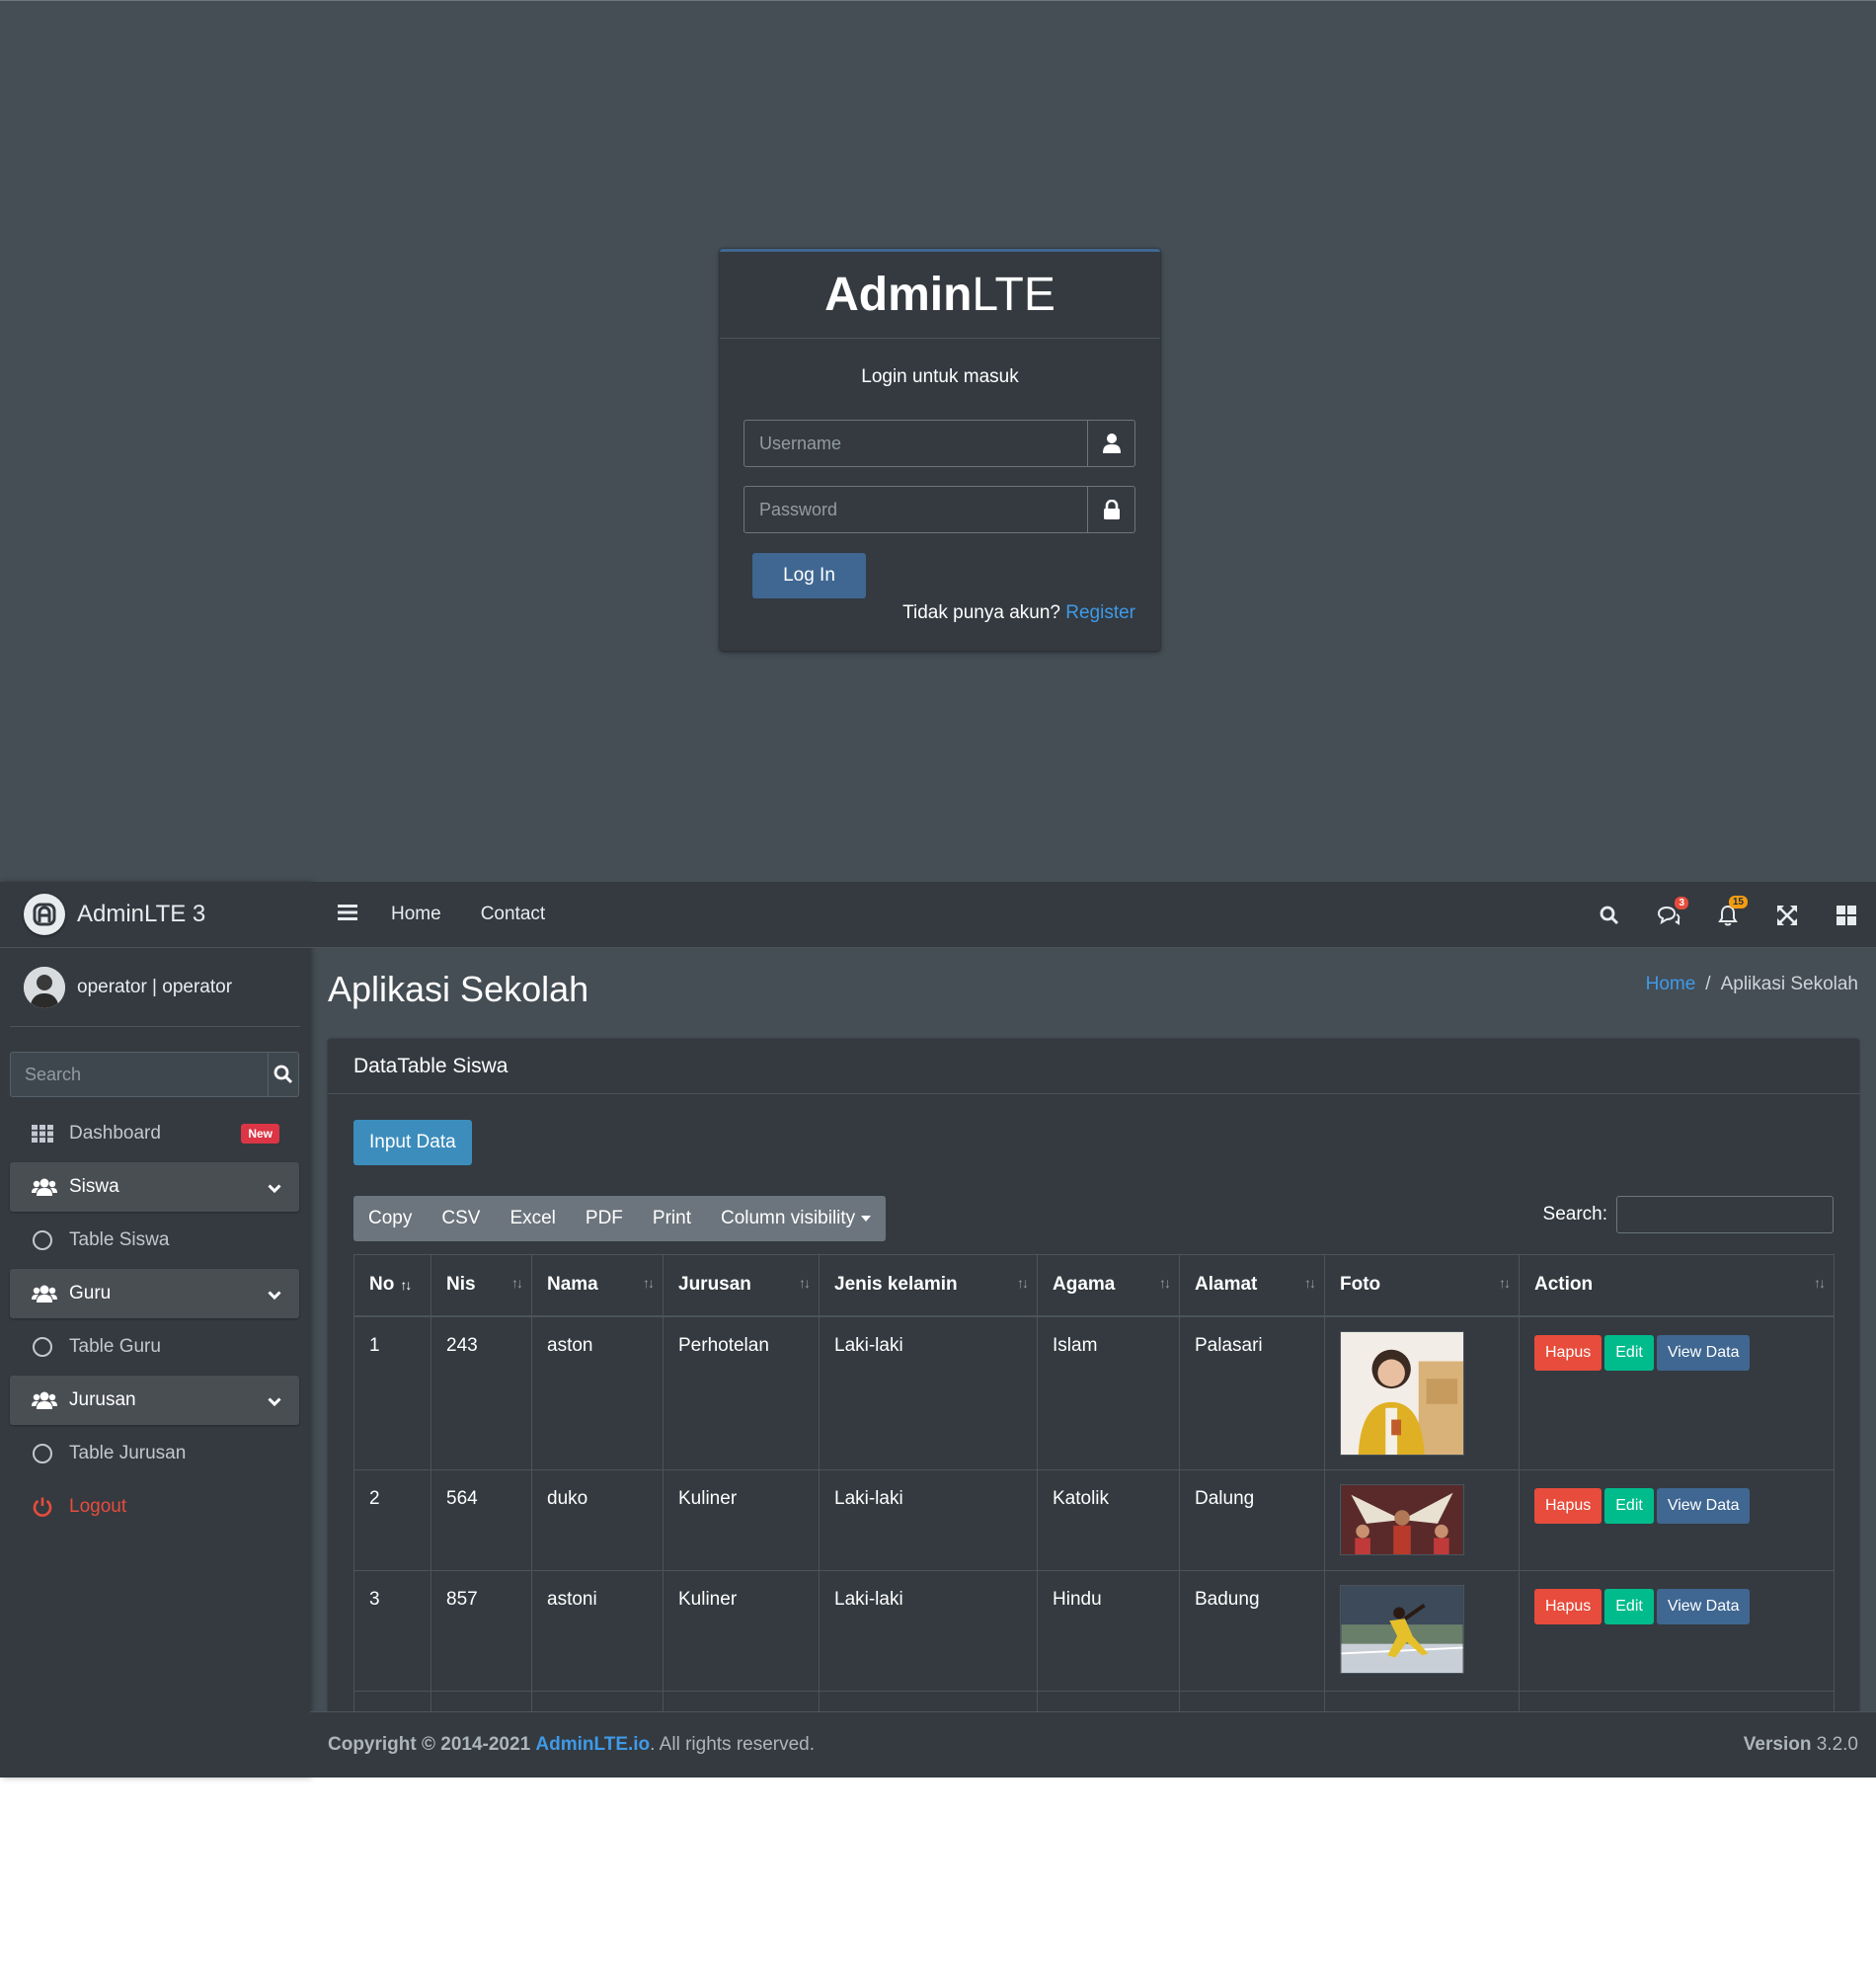  What do you see at coordinates (1788, 915) in the screenshot?
I see `fullscreen-button` at bounding box center [1788, 915].